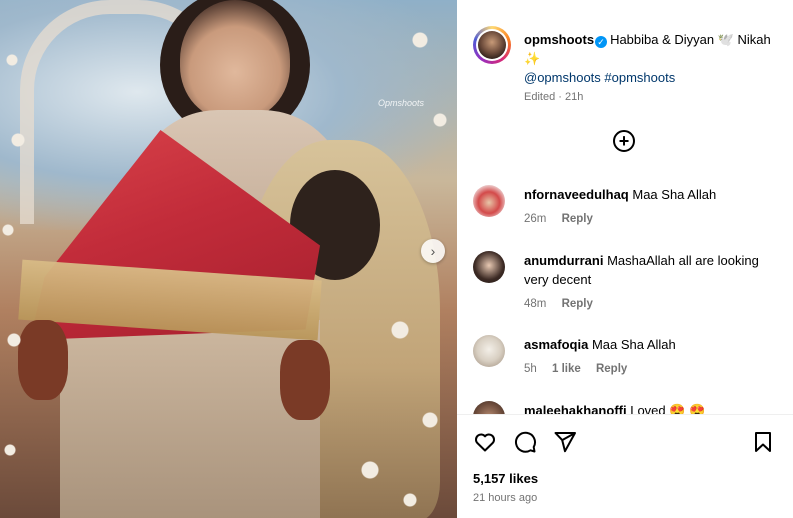 This screenshot has height=518, width=793. I want to click on comment-time: 48m, so click(535, 304).